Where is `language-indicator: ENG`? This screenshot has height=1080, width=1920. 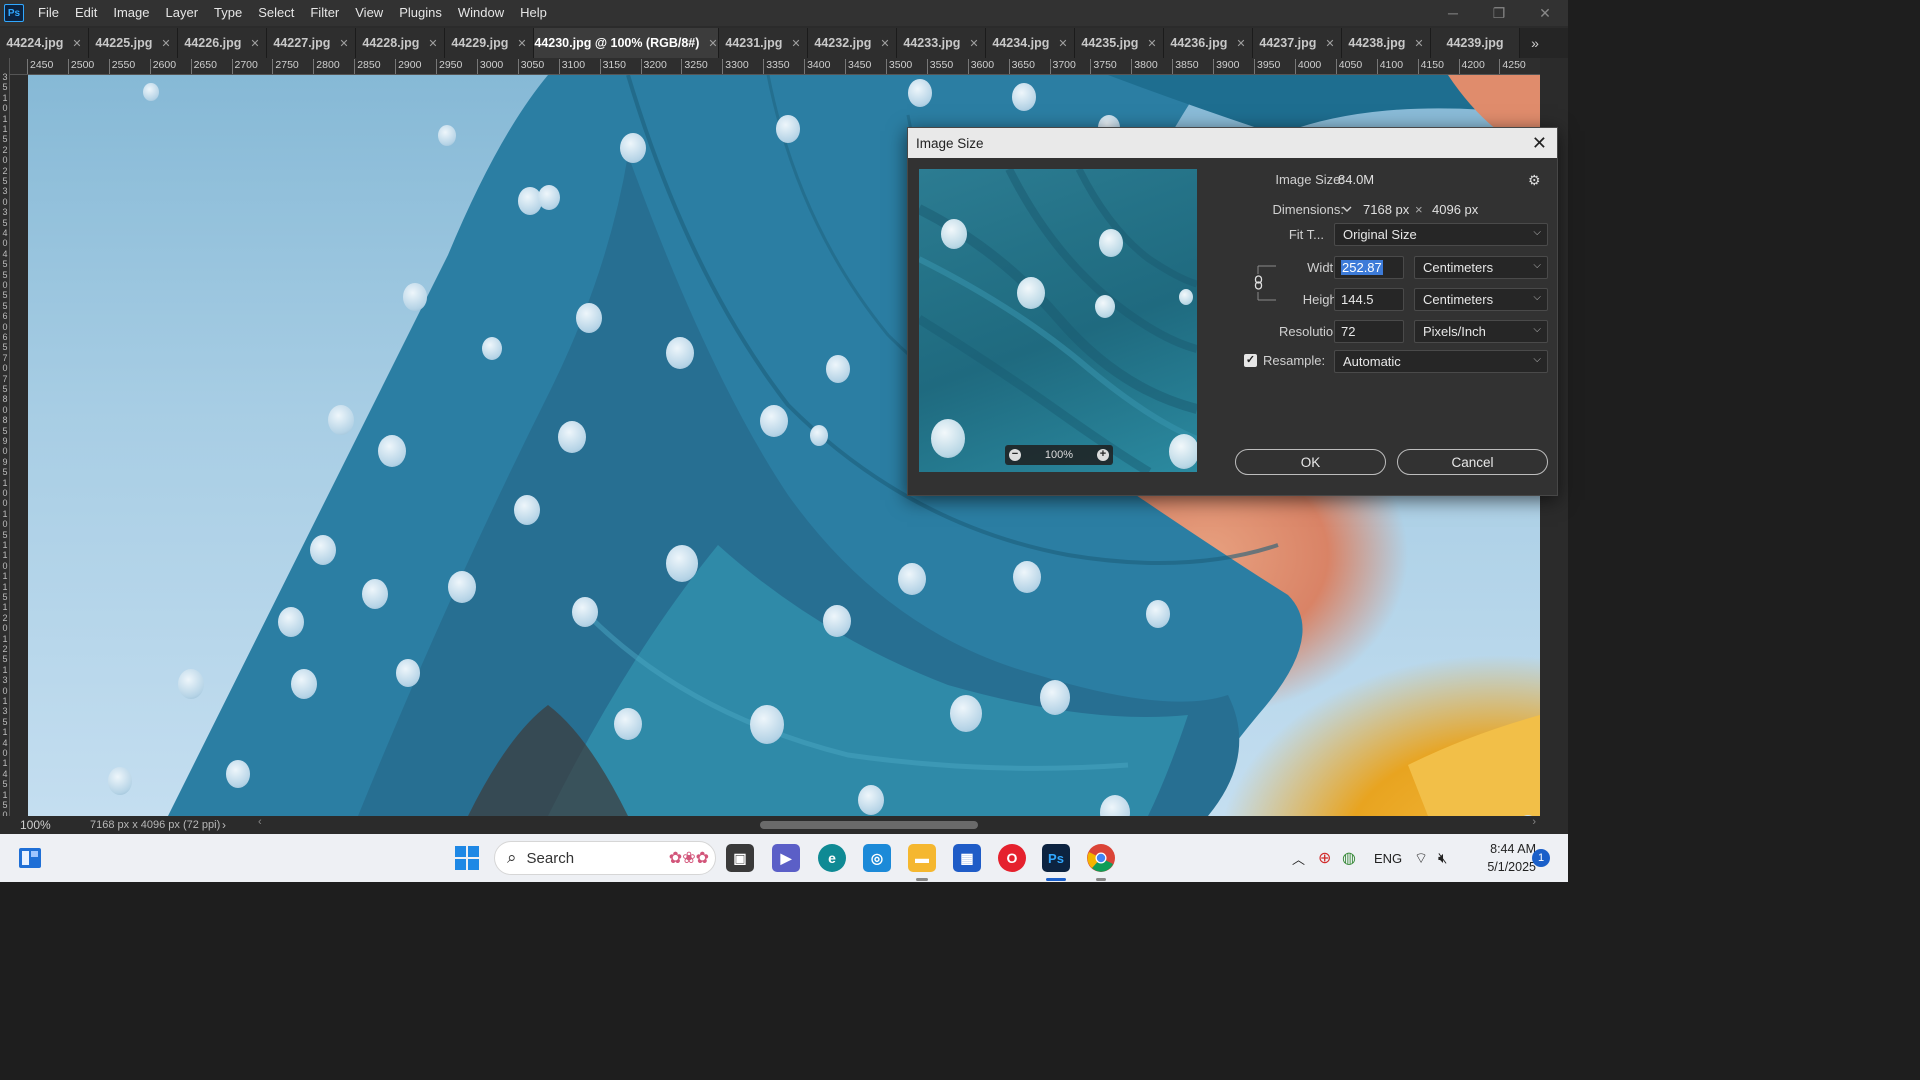
language-indicator: ENG is located at coordinates (1388, 858).